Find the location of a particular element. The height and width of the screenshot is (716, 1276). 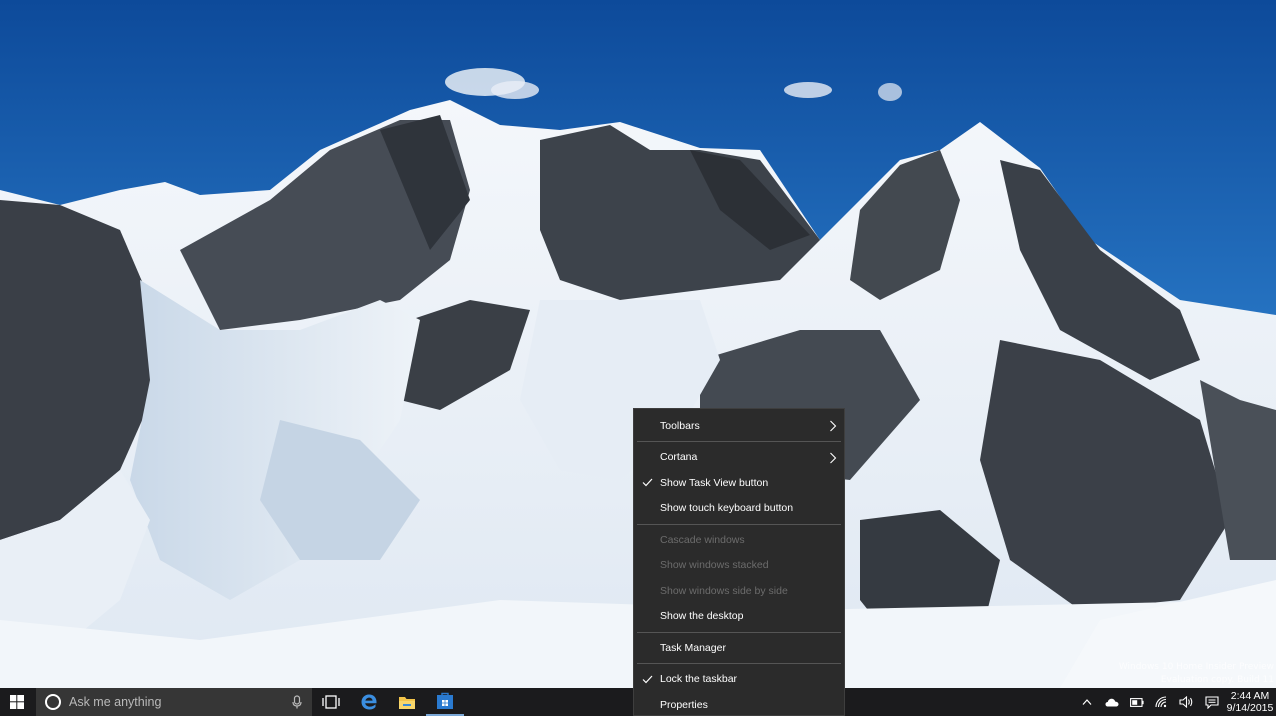

action-center-button is located at coordinates (1211, 702).